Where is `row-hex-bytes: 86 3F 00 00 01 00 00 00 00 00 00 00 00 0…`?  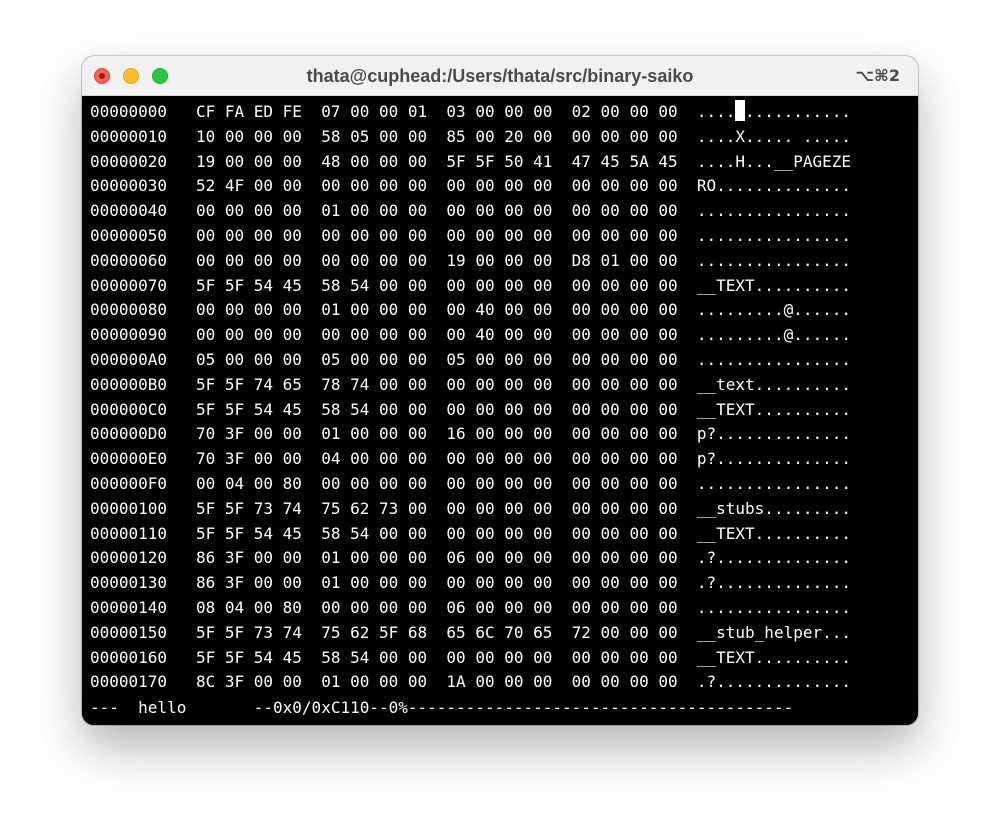 row-hex-bytes: 86 3F 00 00 01 00 00 00 00 00 00 00 00 0… is located at coordinates (436, 583).